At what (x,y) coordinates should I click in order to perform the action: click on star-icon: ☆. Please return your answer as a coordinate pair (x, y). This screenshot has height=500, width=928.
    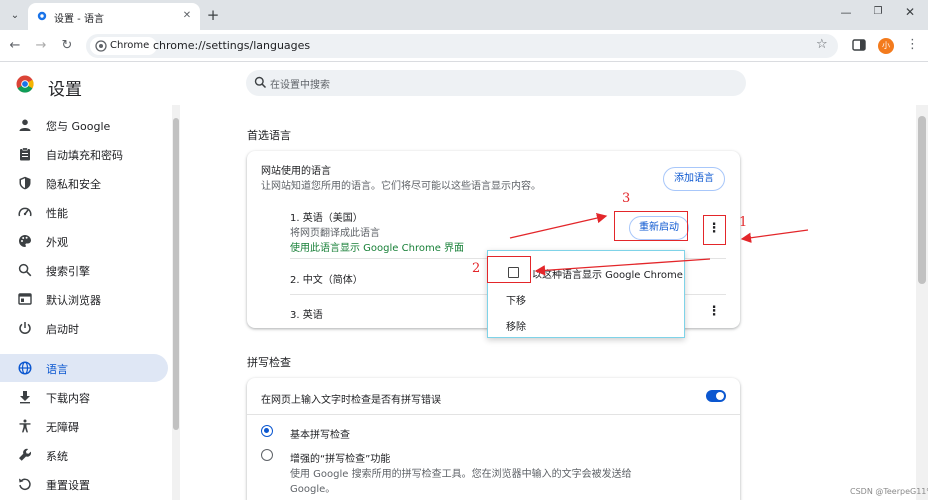
    Looking at the image, I should click on (822, 44).